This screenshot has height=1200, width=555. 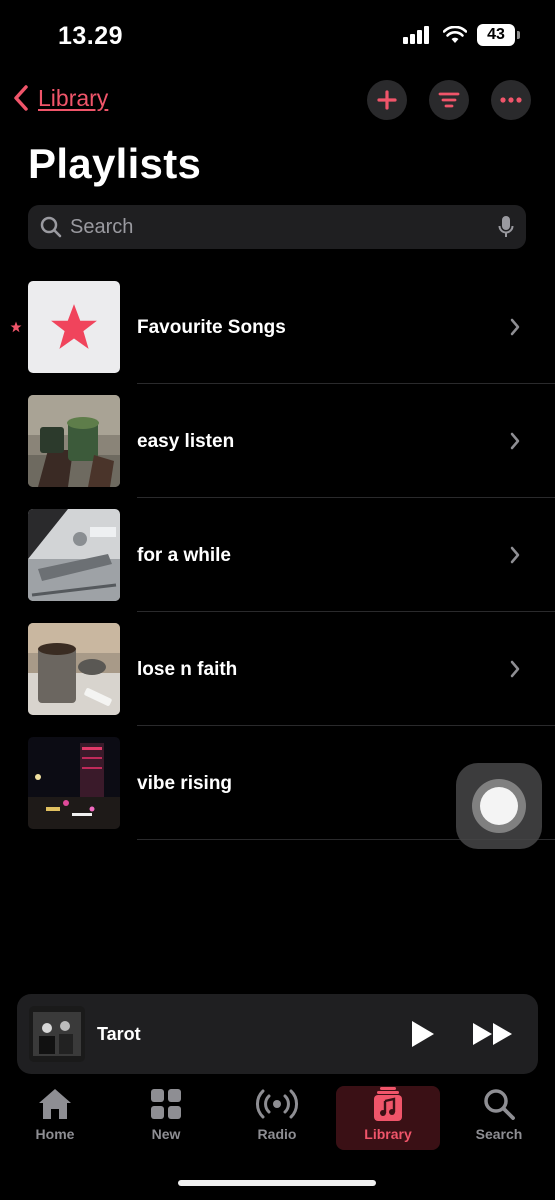 I want to click on tab-search: Search, so click(x=499, y=1118).